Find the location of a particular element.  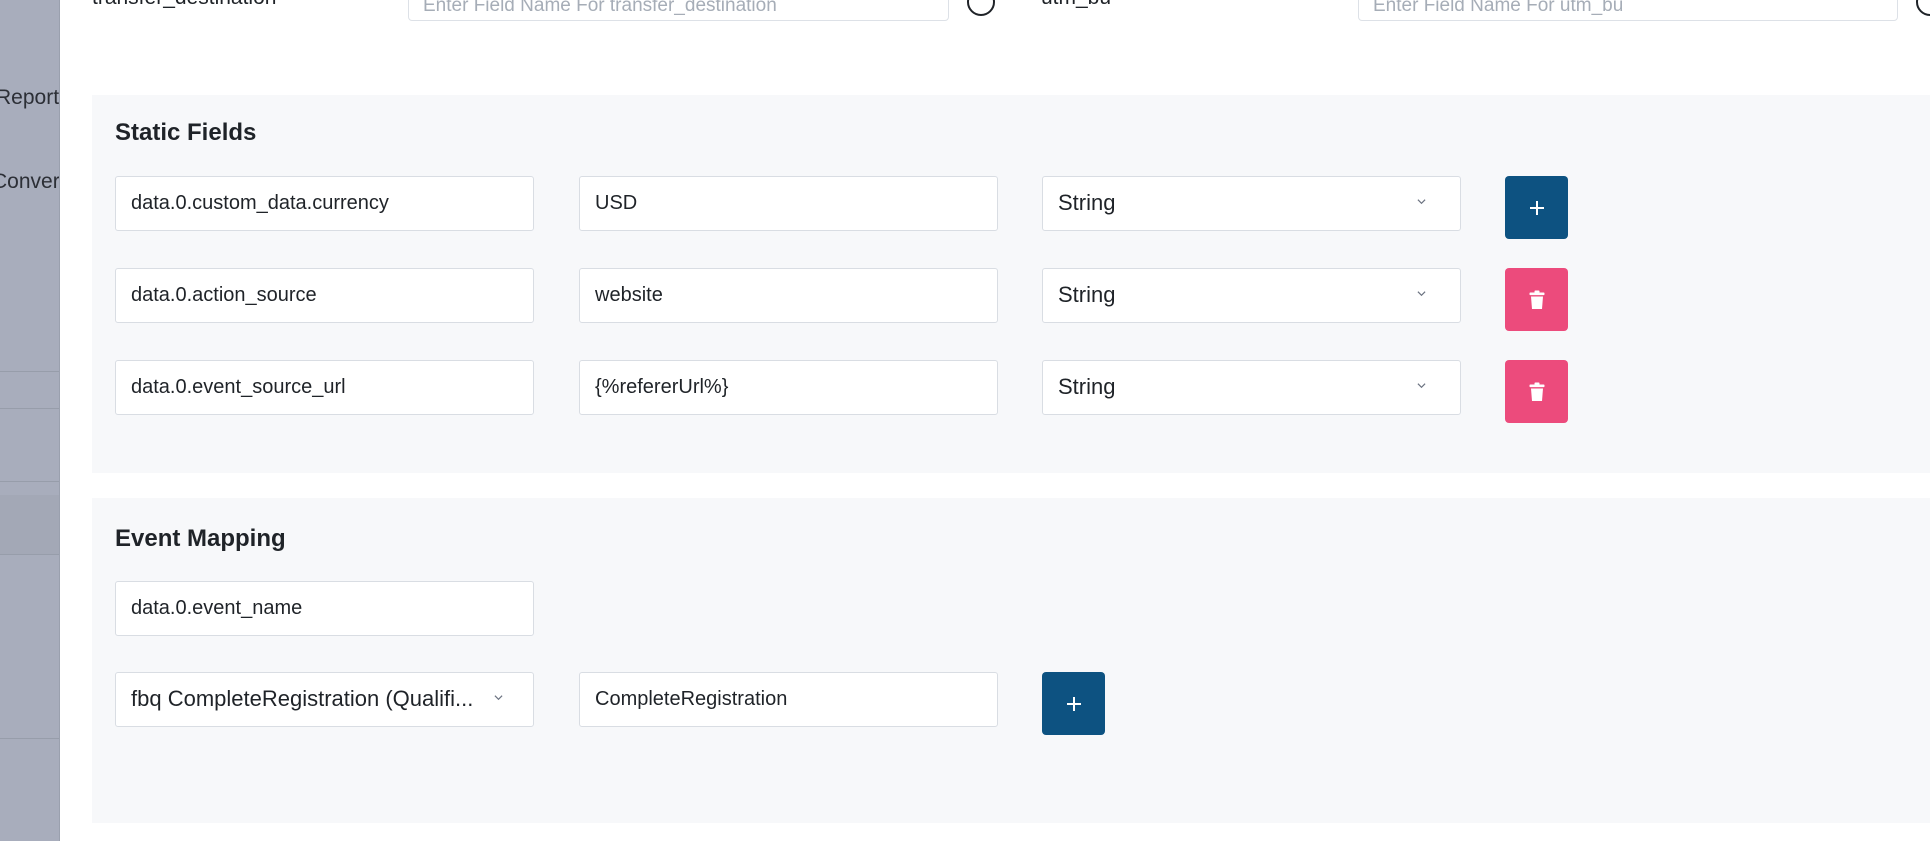

event-mapping-title: Event Mapping is located at coordinates (200, 538).